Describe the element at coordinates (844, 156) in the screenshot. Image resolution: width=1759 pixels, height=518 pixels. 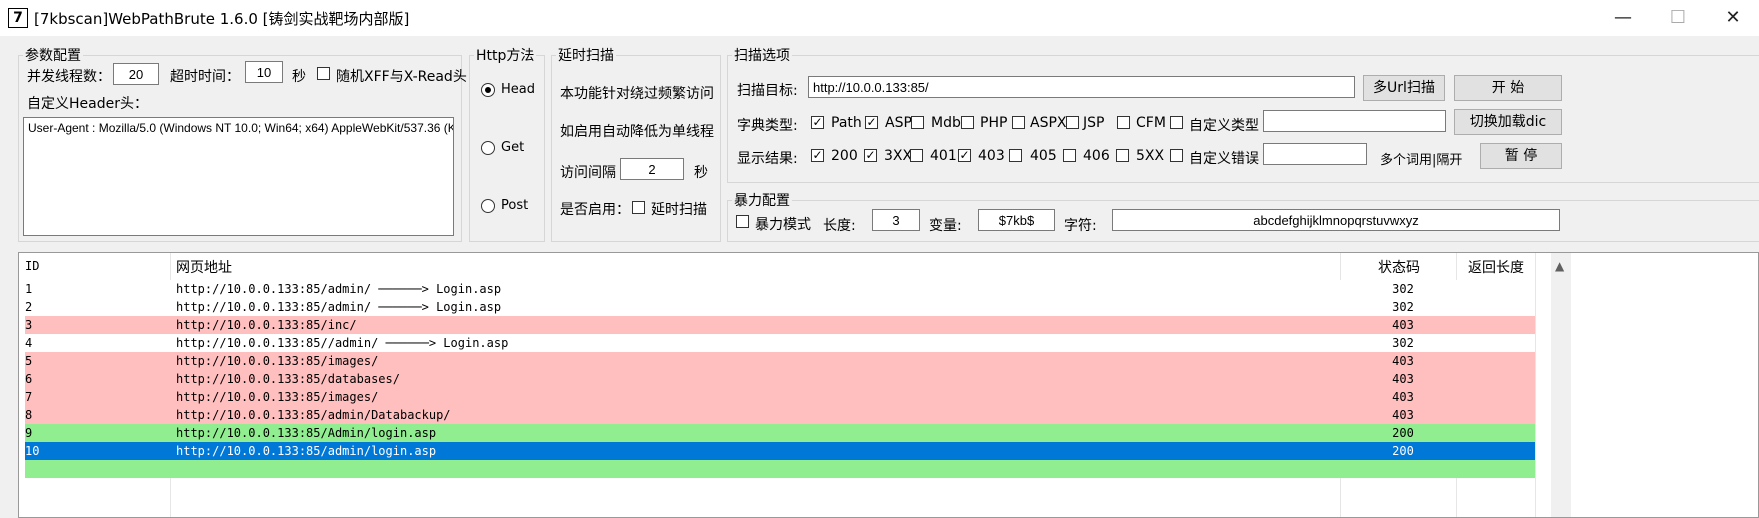
I see `result-200-label: 200` at that location.